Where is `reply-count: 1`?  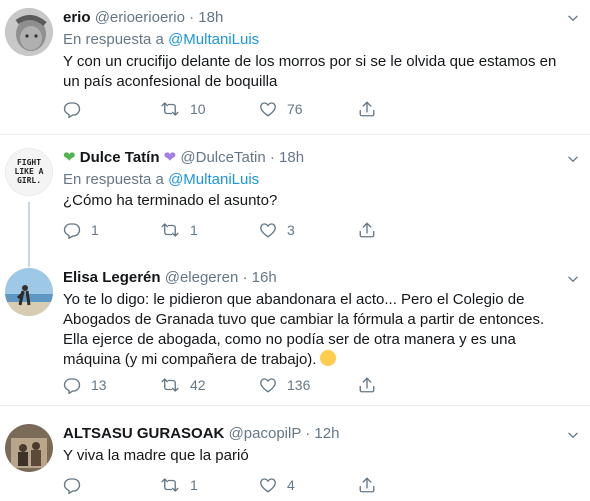
reply-count: 1 is located at coordinates (95, 230).